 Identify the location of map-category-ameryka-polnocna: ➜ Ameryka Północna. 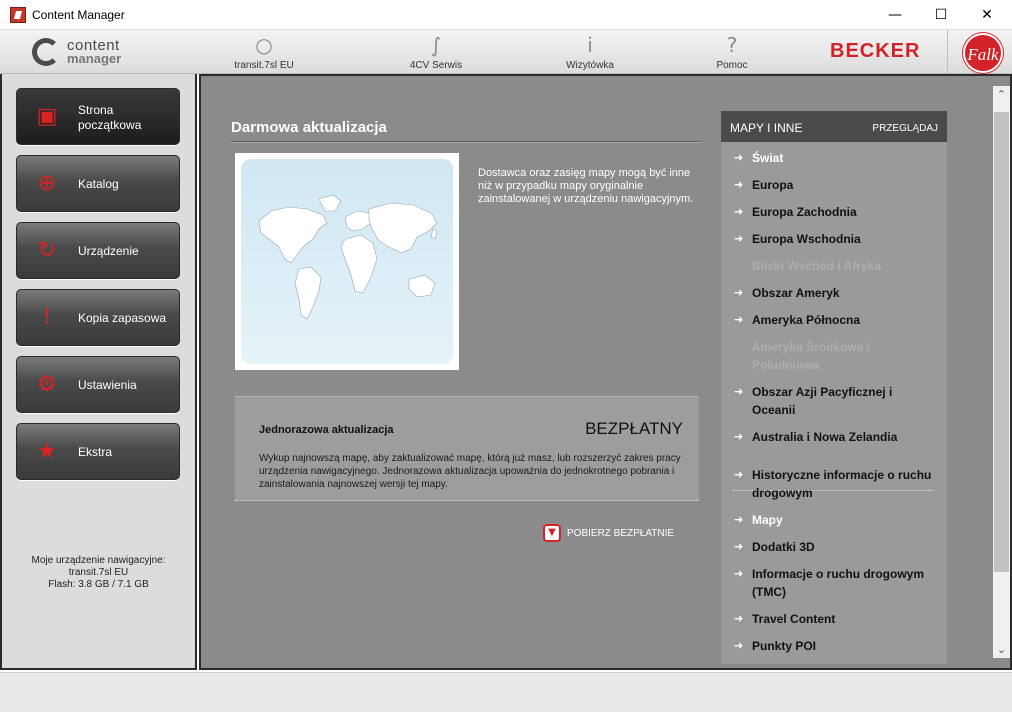
(834, 320).